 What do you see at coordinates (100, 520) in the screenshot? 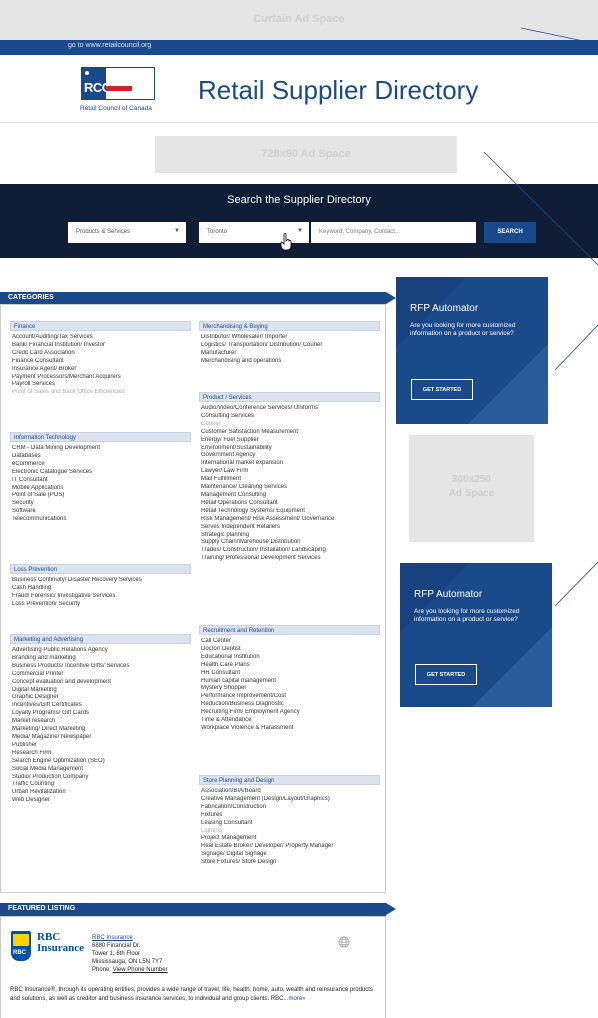
I see `category-link: Telecommunications` at bounding box center [100, 520].